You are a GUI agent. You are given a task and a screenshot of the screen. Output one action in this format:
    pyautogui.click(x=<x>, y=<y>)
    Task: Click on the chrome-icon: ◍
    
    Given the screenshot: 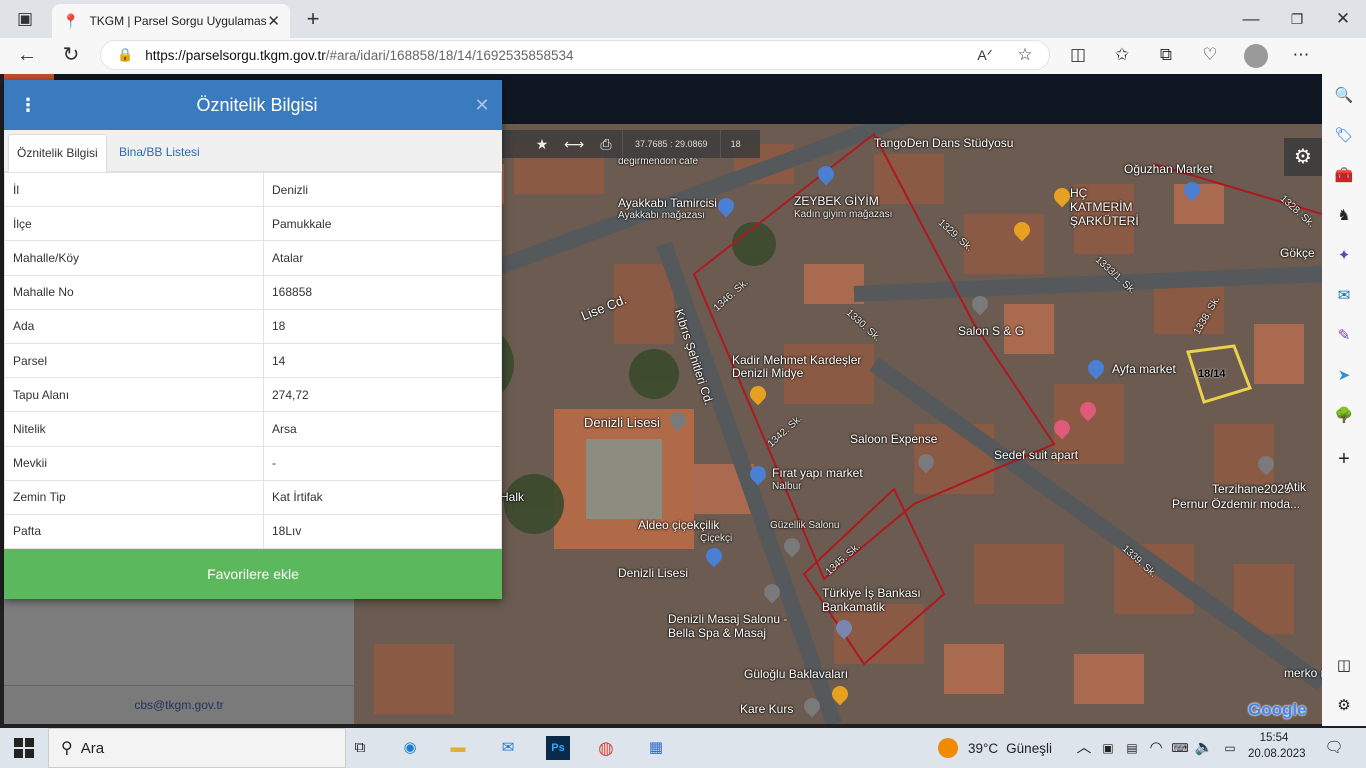 What is the action you would take?
    pyautogui.click(x=606, y=748)
    